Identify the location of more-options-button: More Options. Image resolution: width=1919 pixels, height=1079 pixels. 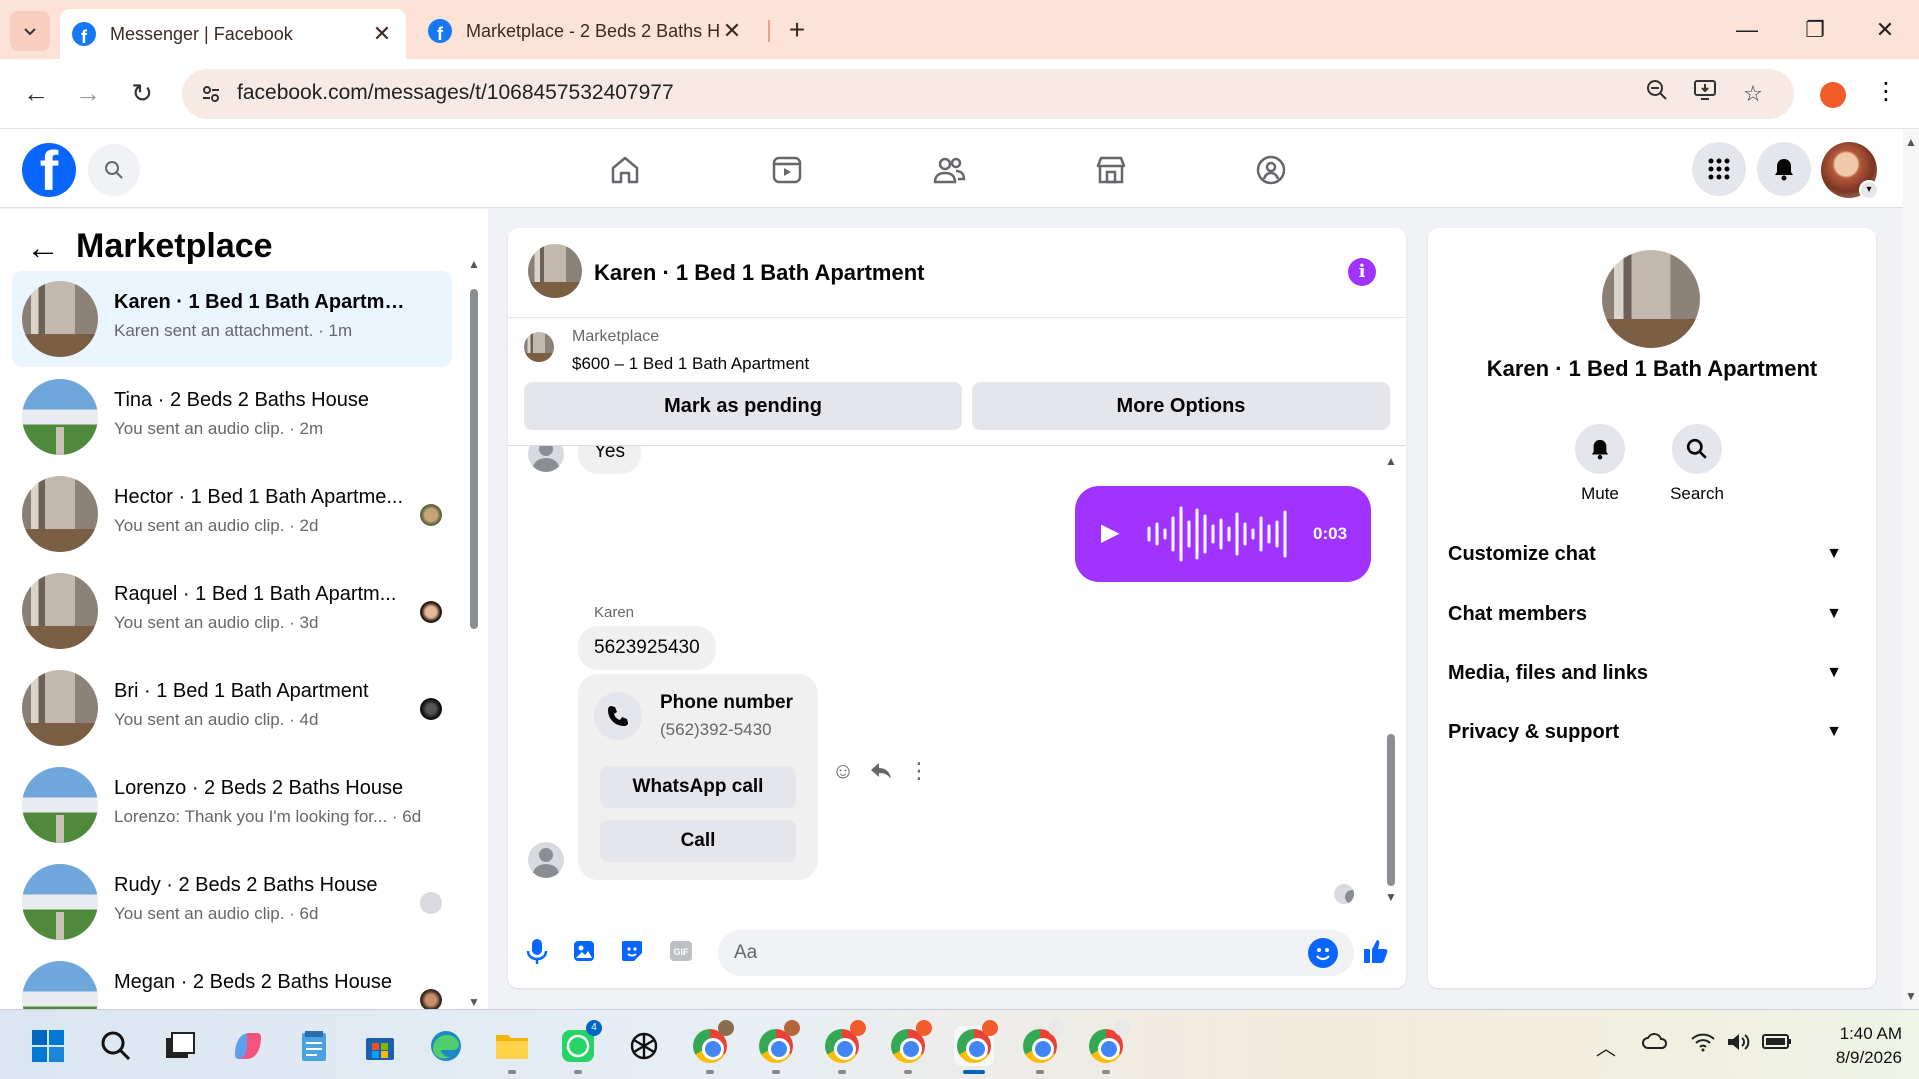
(1181, 406).